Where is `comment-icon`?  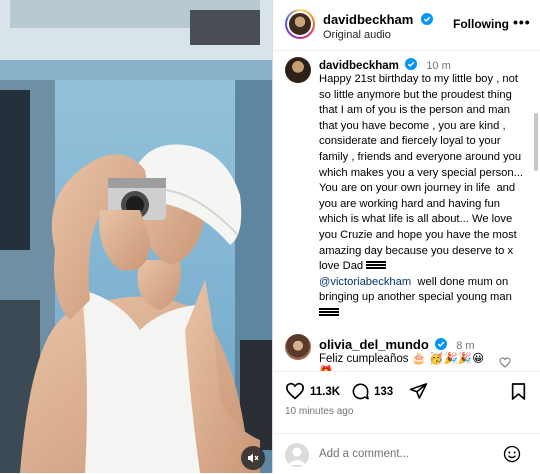 comment-icon is located at coordinates (360, 391).